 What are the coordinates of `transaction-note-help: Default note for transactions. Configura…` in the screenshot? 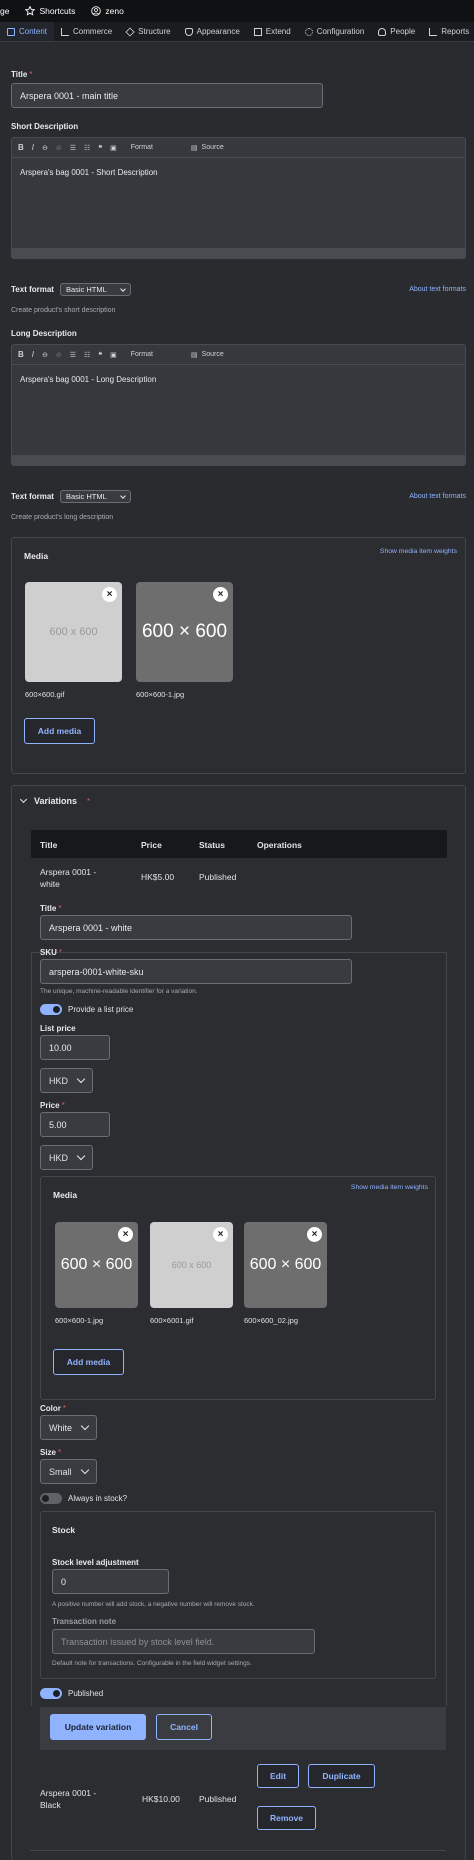 It's located at (152, 1663).